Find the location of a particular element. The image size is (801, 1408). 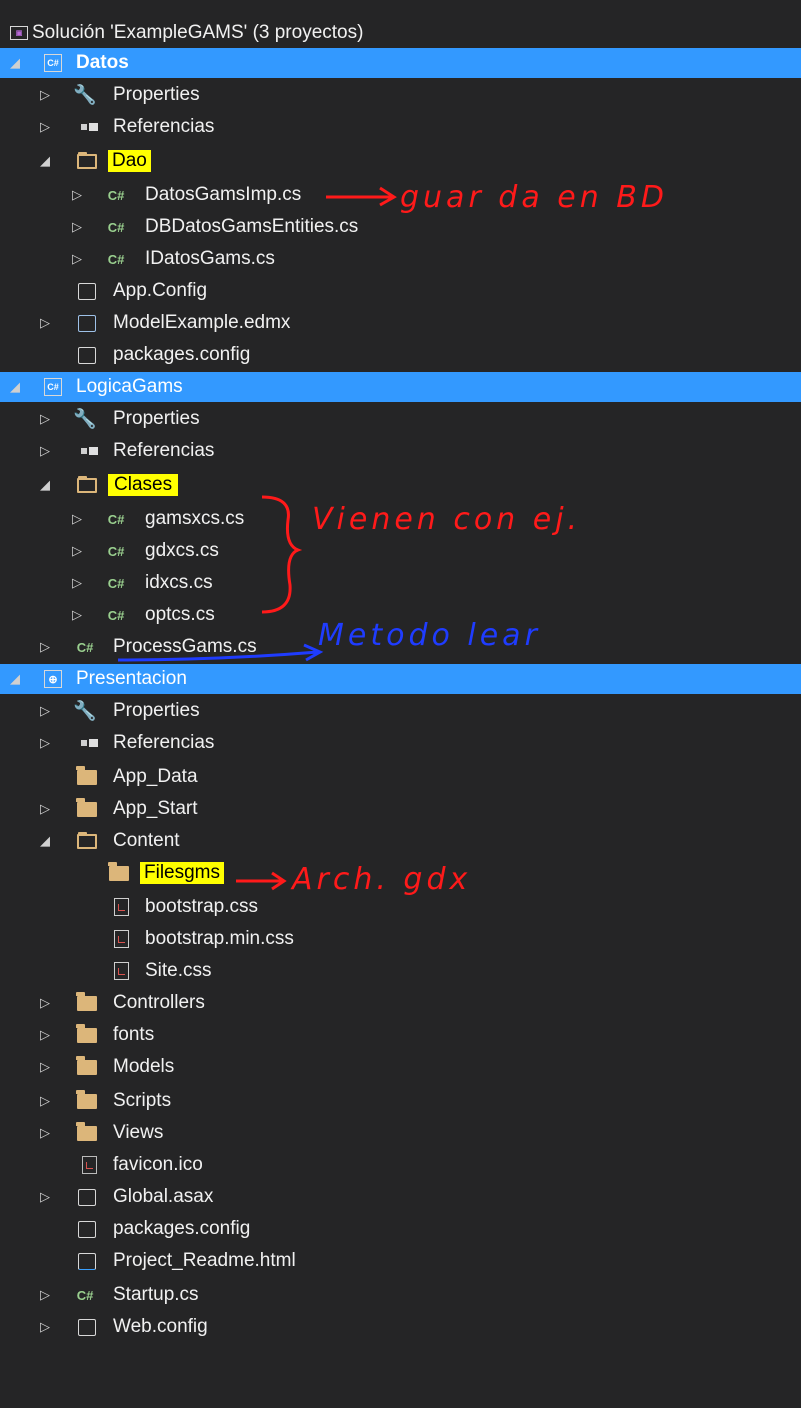

tree-item-label: bootstrap.min.css is located at coordinates (219, 938).